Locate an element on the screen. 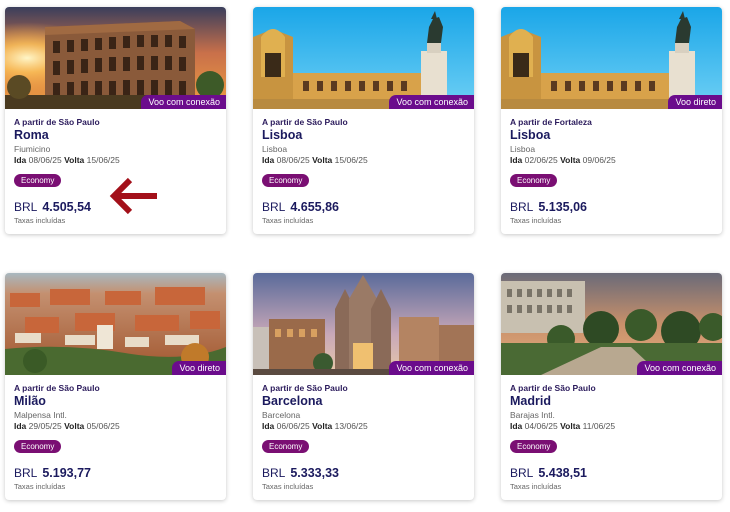  madrid-palace-image is located at coordinates (611, 324).